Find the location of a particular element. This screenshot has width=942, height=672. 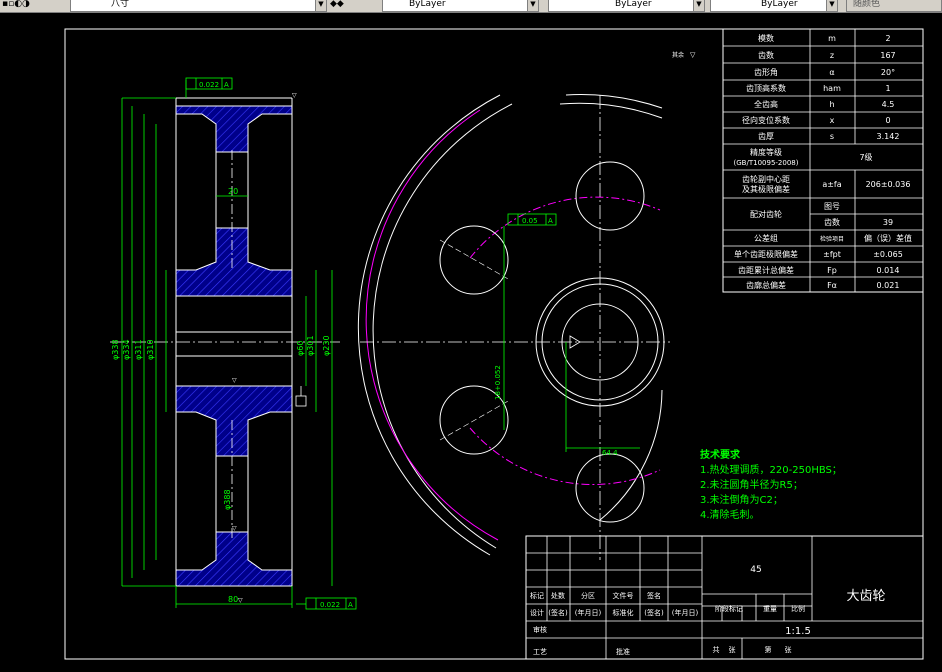

rest-roughness-label: 其余 is located at coordinates (678, 55).